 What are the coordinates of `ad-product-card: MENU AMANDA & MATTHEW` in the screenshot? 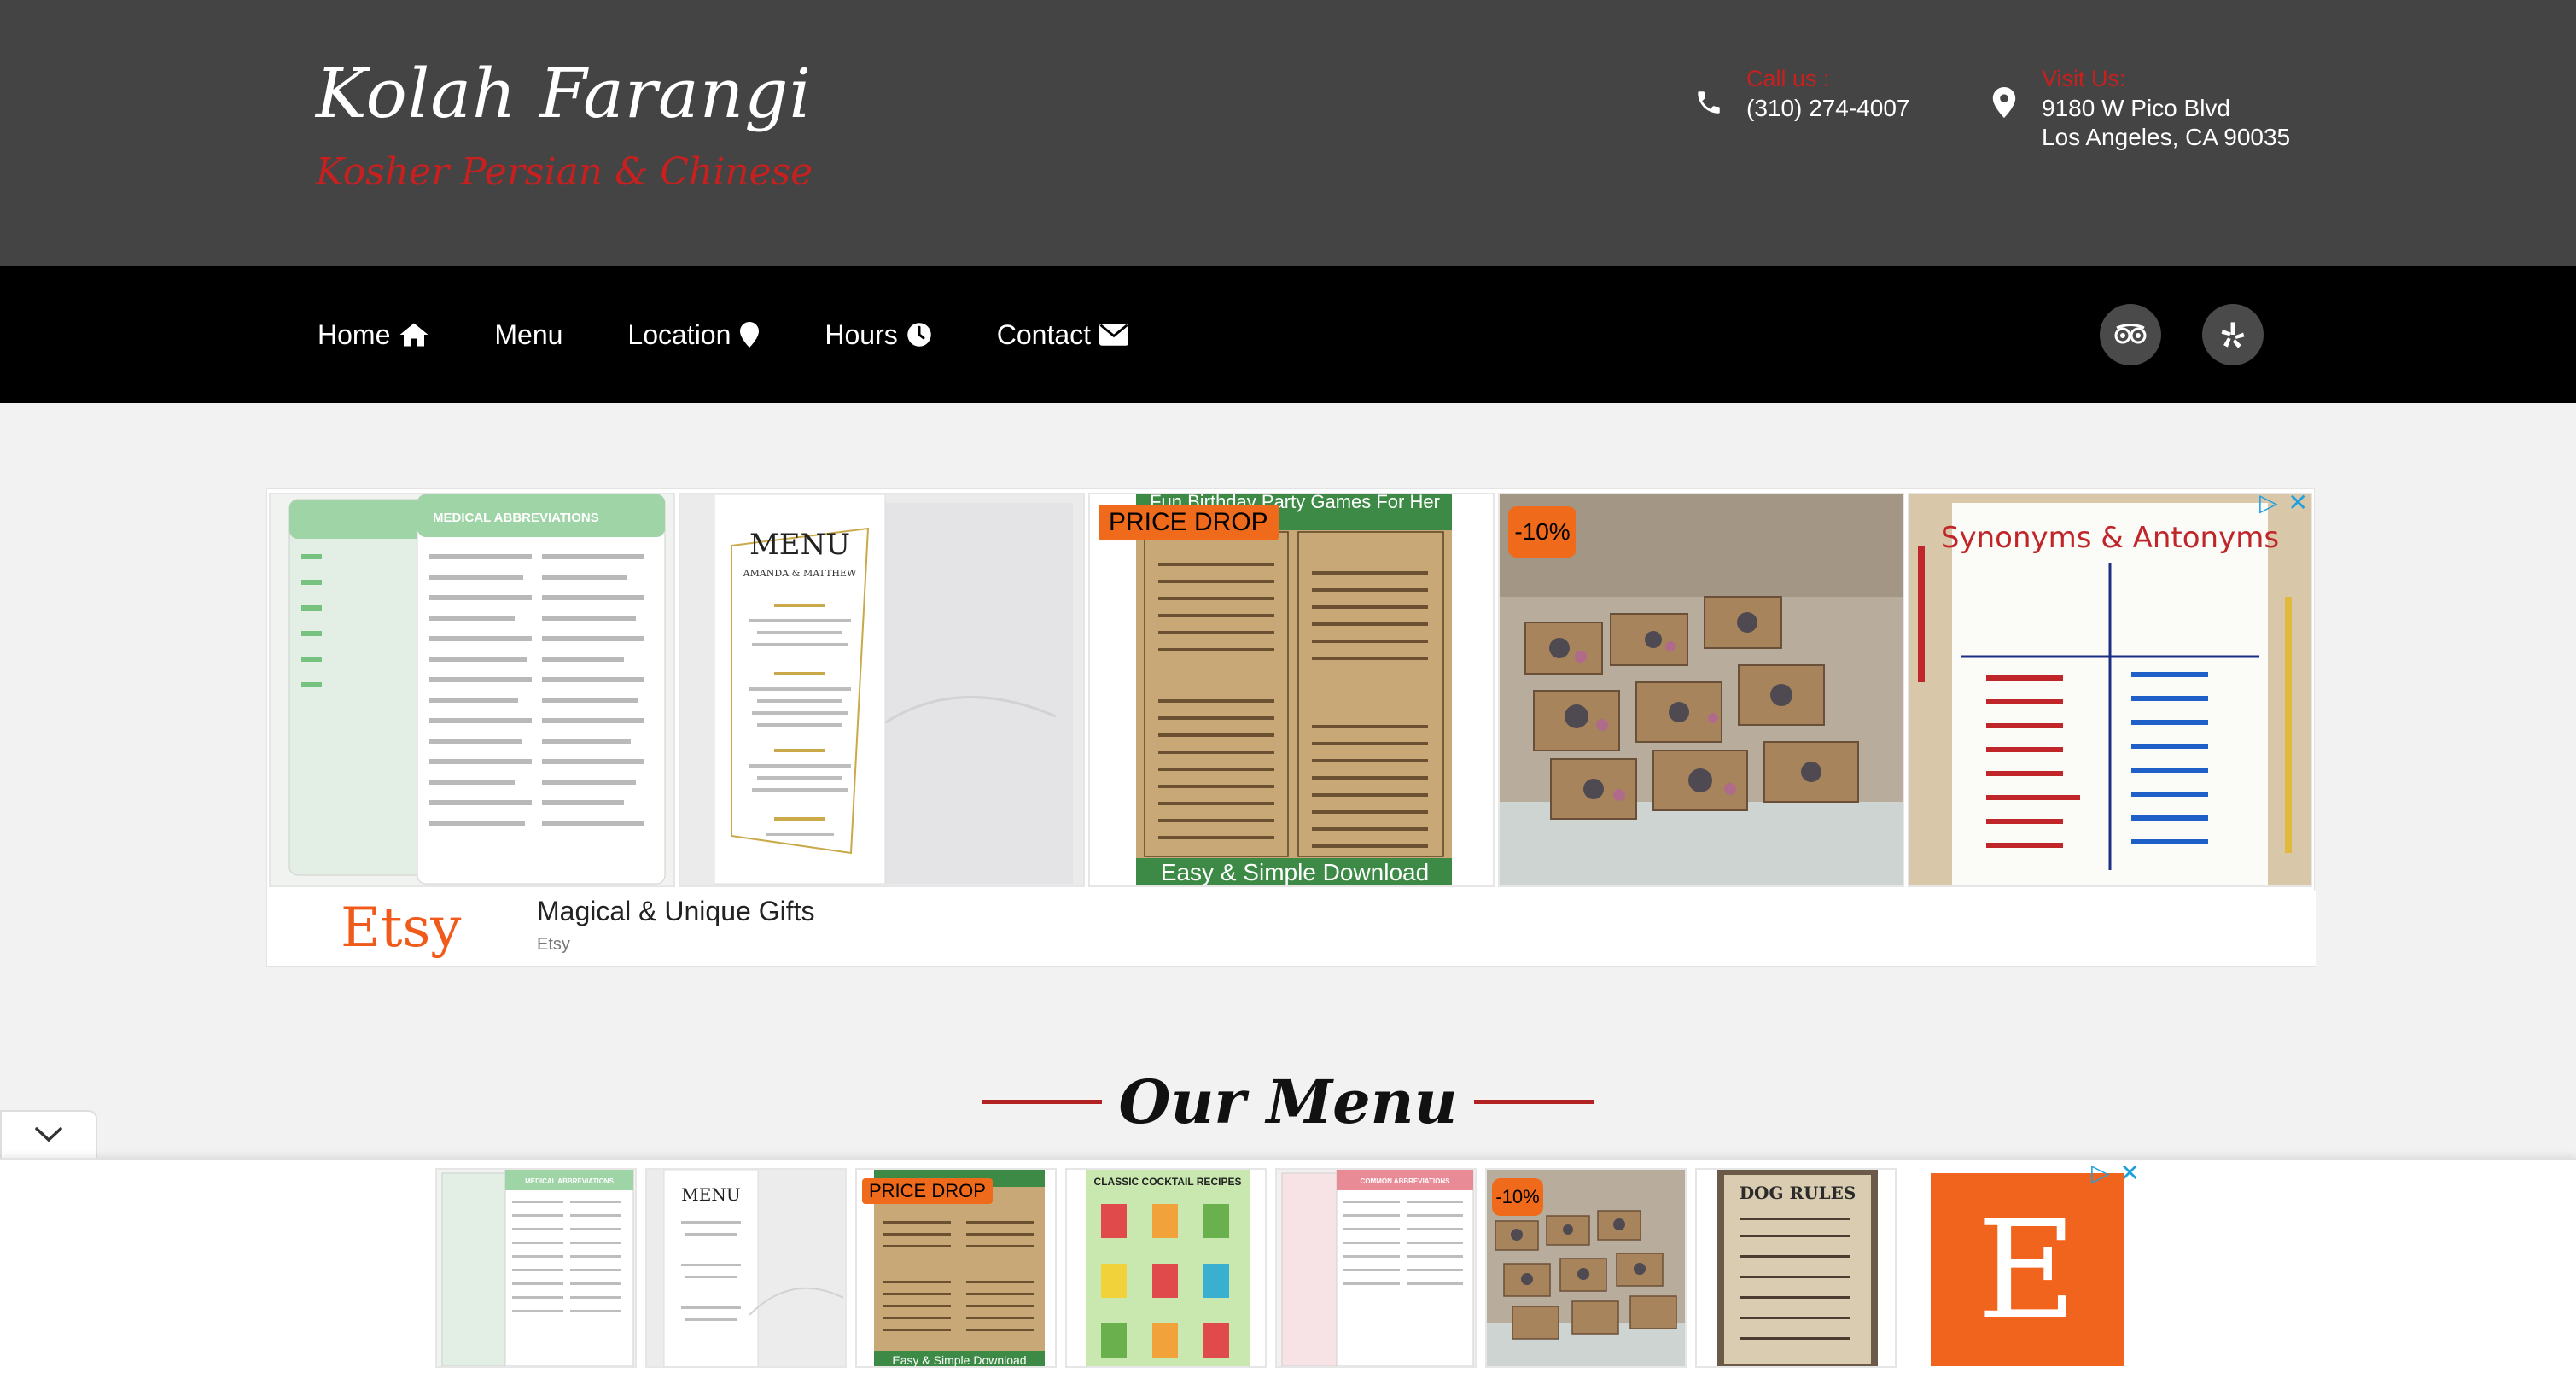 It's located at (882, 690).